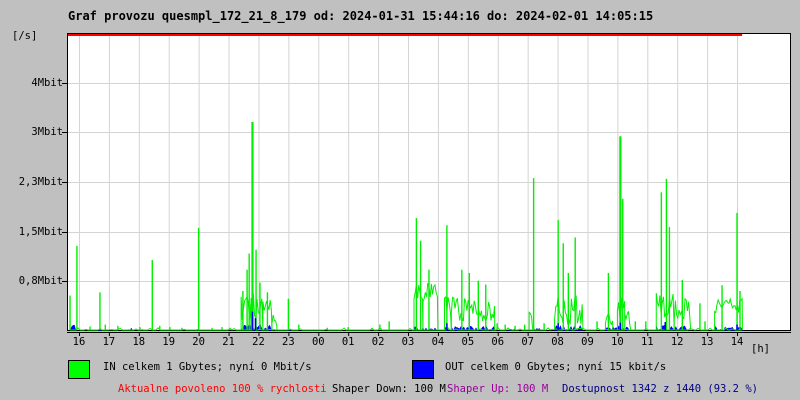  I want to click on legend-out-swatch, so click(423, 369).